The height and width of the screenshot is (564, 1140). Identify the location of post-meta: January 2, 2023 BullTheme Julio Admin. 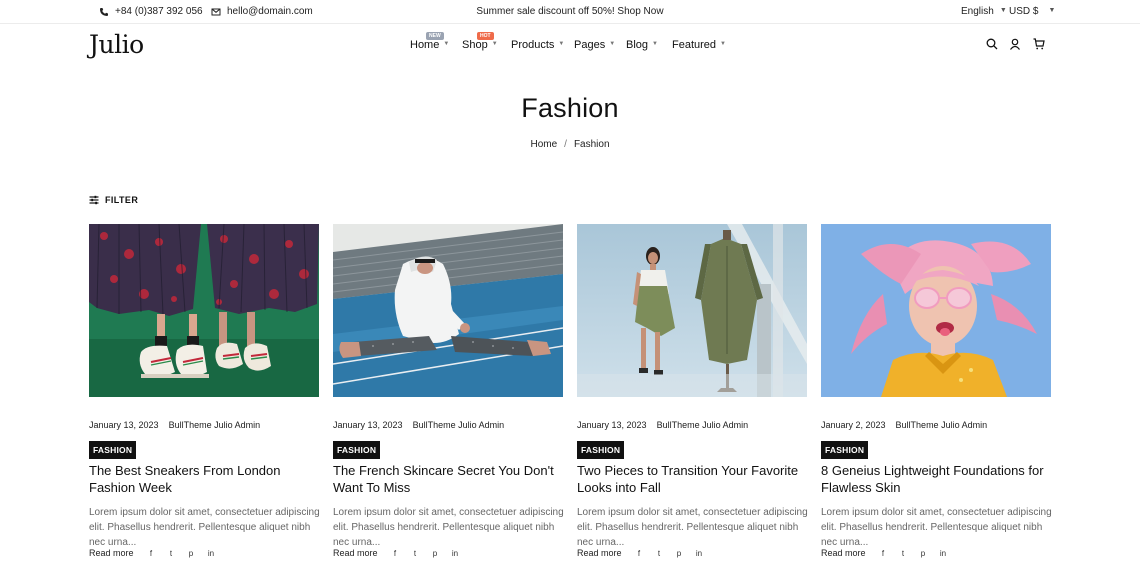
(904, 425).